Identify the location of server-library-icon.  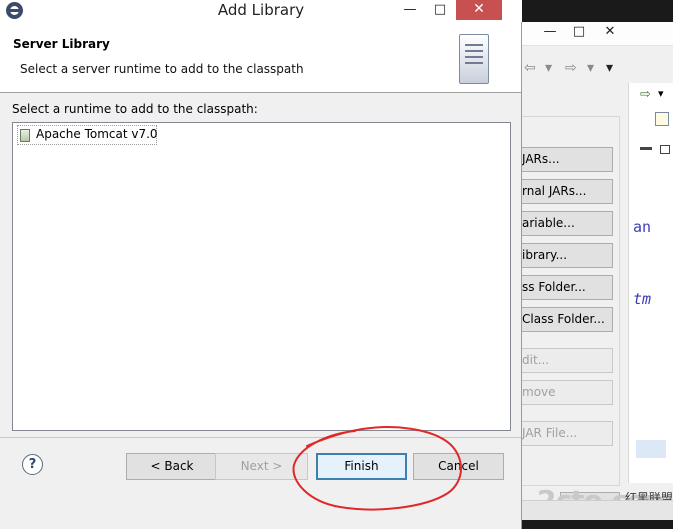
(474, 59).